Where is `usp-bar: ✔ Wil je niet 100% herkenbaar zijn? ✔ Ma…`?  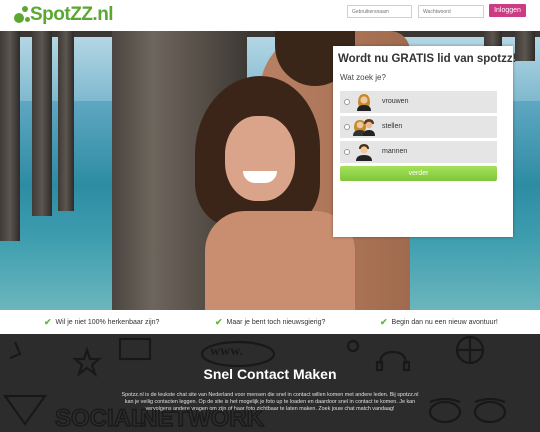
usp-bar: ✔ Wil je niet 100% herkenbaar zijn? ✔ Ma… is located at coordinates (270, 322).